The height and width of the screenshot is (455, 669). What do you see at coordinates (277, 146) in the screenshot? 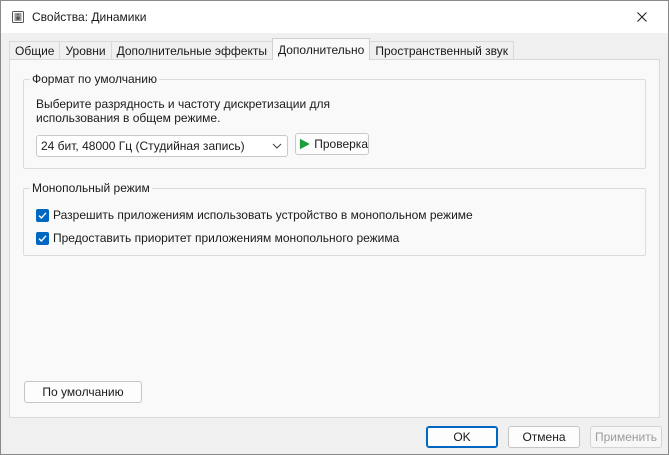
I see `chevron-down-icon` at bounding box center [277, 146].